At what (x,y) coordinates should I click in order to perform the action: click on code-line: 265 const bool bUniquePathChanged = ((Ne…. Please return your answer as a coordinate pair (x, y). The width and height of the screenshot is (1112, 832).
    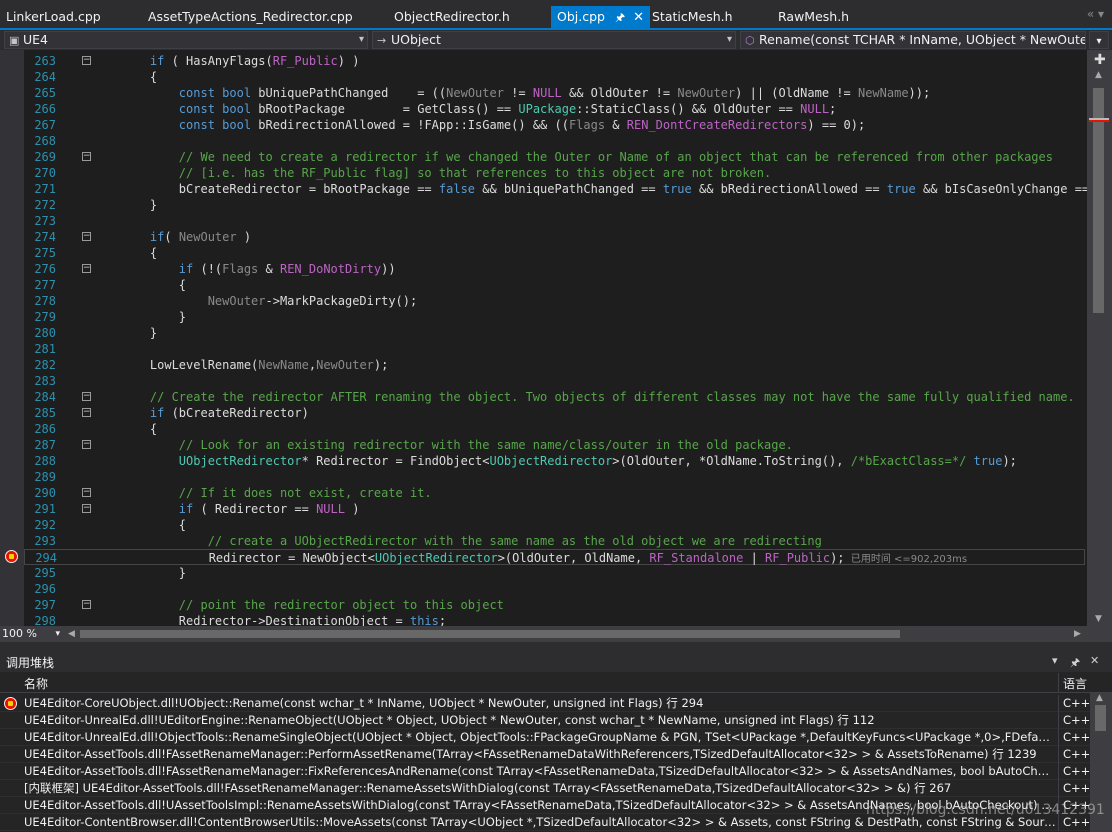
    Looking at the image, I should click on (555, 93).